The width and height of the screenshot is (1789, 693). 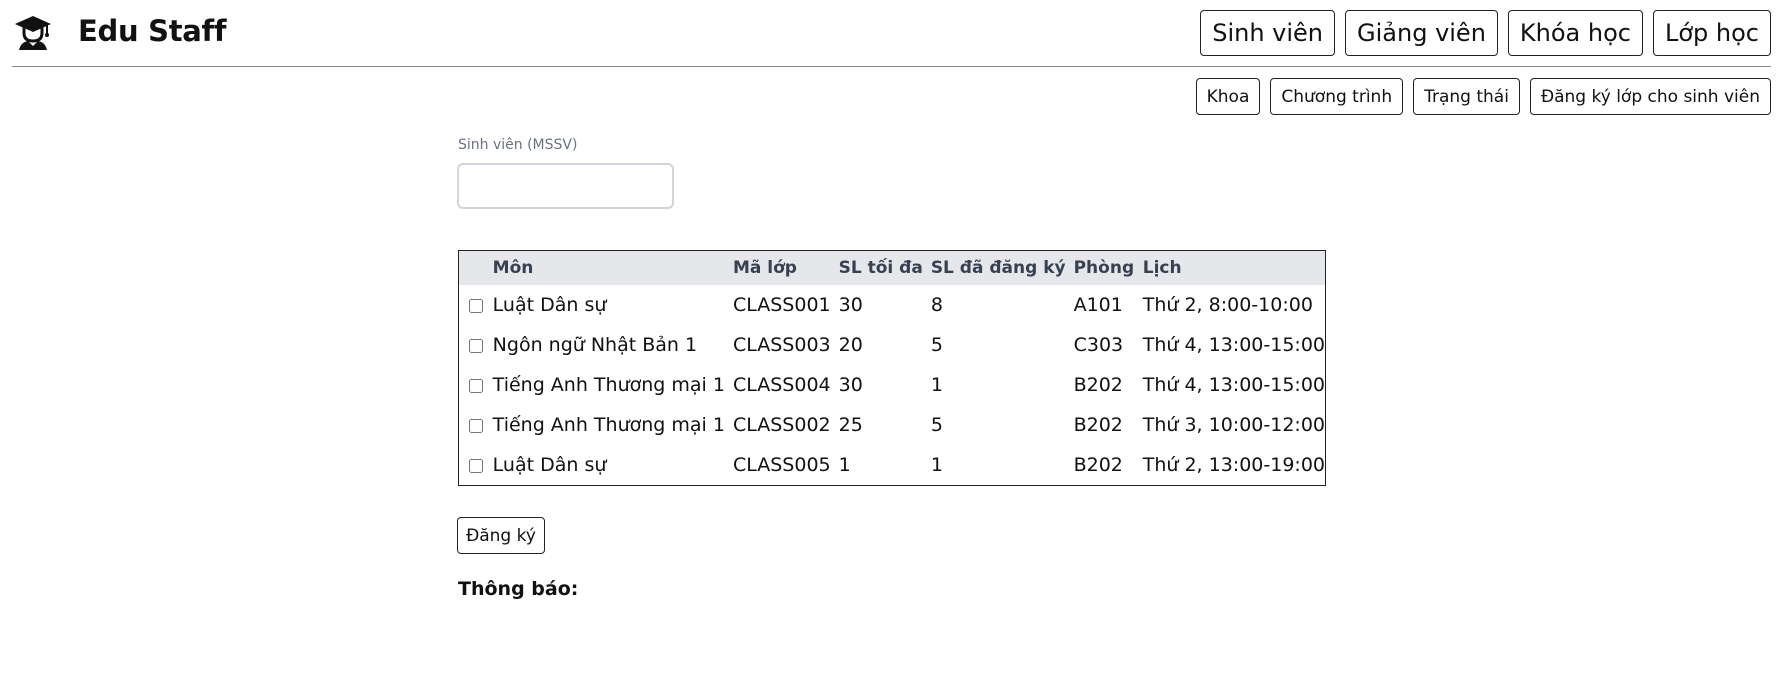 I want to click on cell-class-code: CLASS002, so click(x=781, y=425).